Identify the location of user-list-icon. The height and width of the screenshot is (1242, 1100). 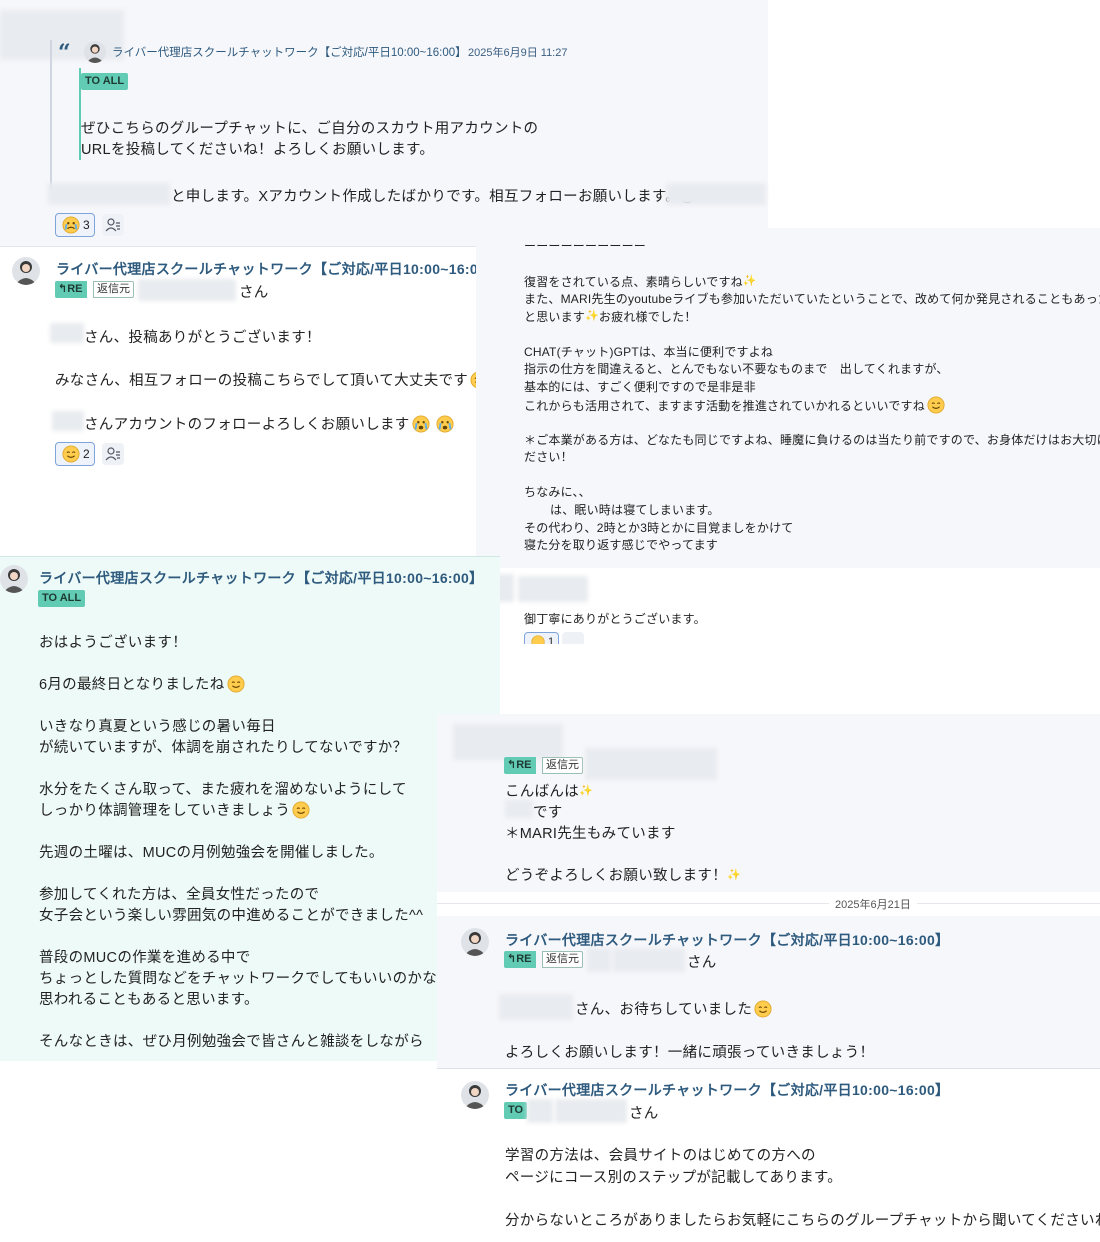
(112, 225).